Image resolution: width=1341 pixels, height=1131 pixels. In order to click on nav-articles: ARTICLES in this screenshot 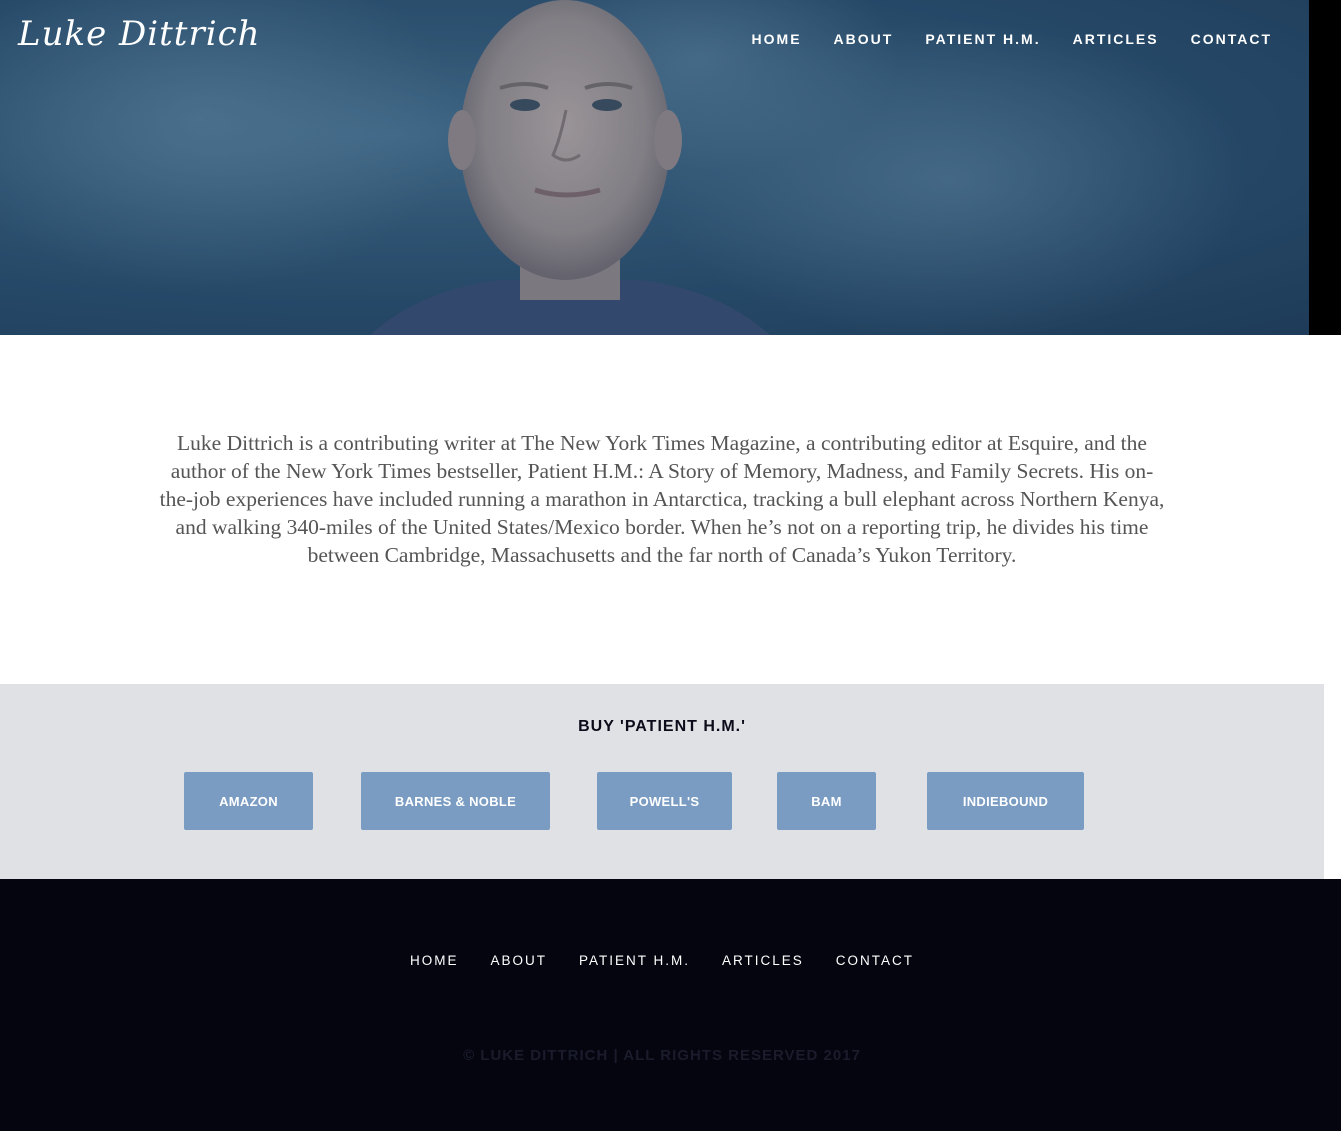, I will do `click(1116, 39)`.